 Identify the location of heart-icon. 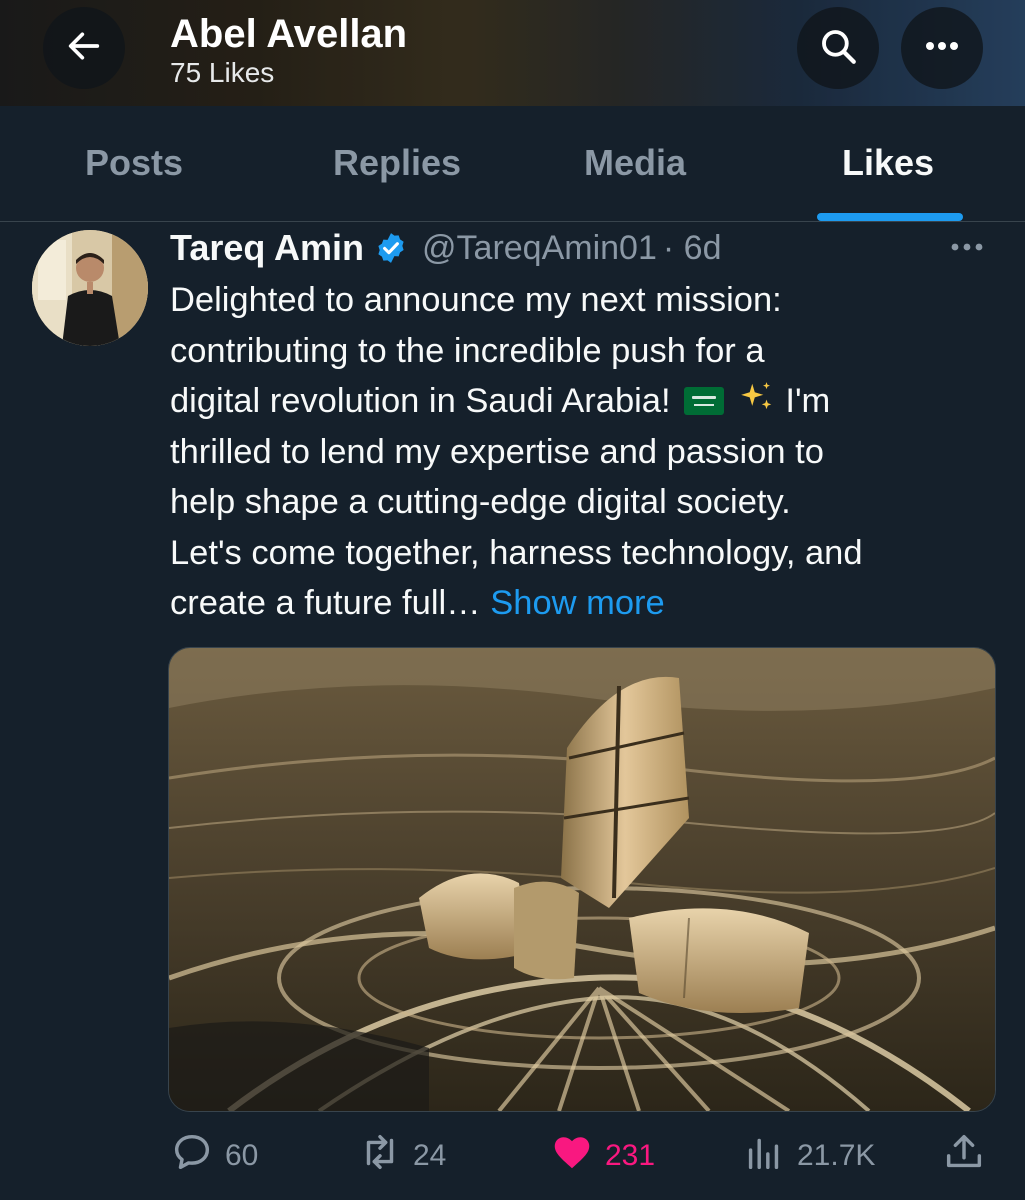
(577, 1156).